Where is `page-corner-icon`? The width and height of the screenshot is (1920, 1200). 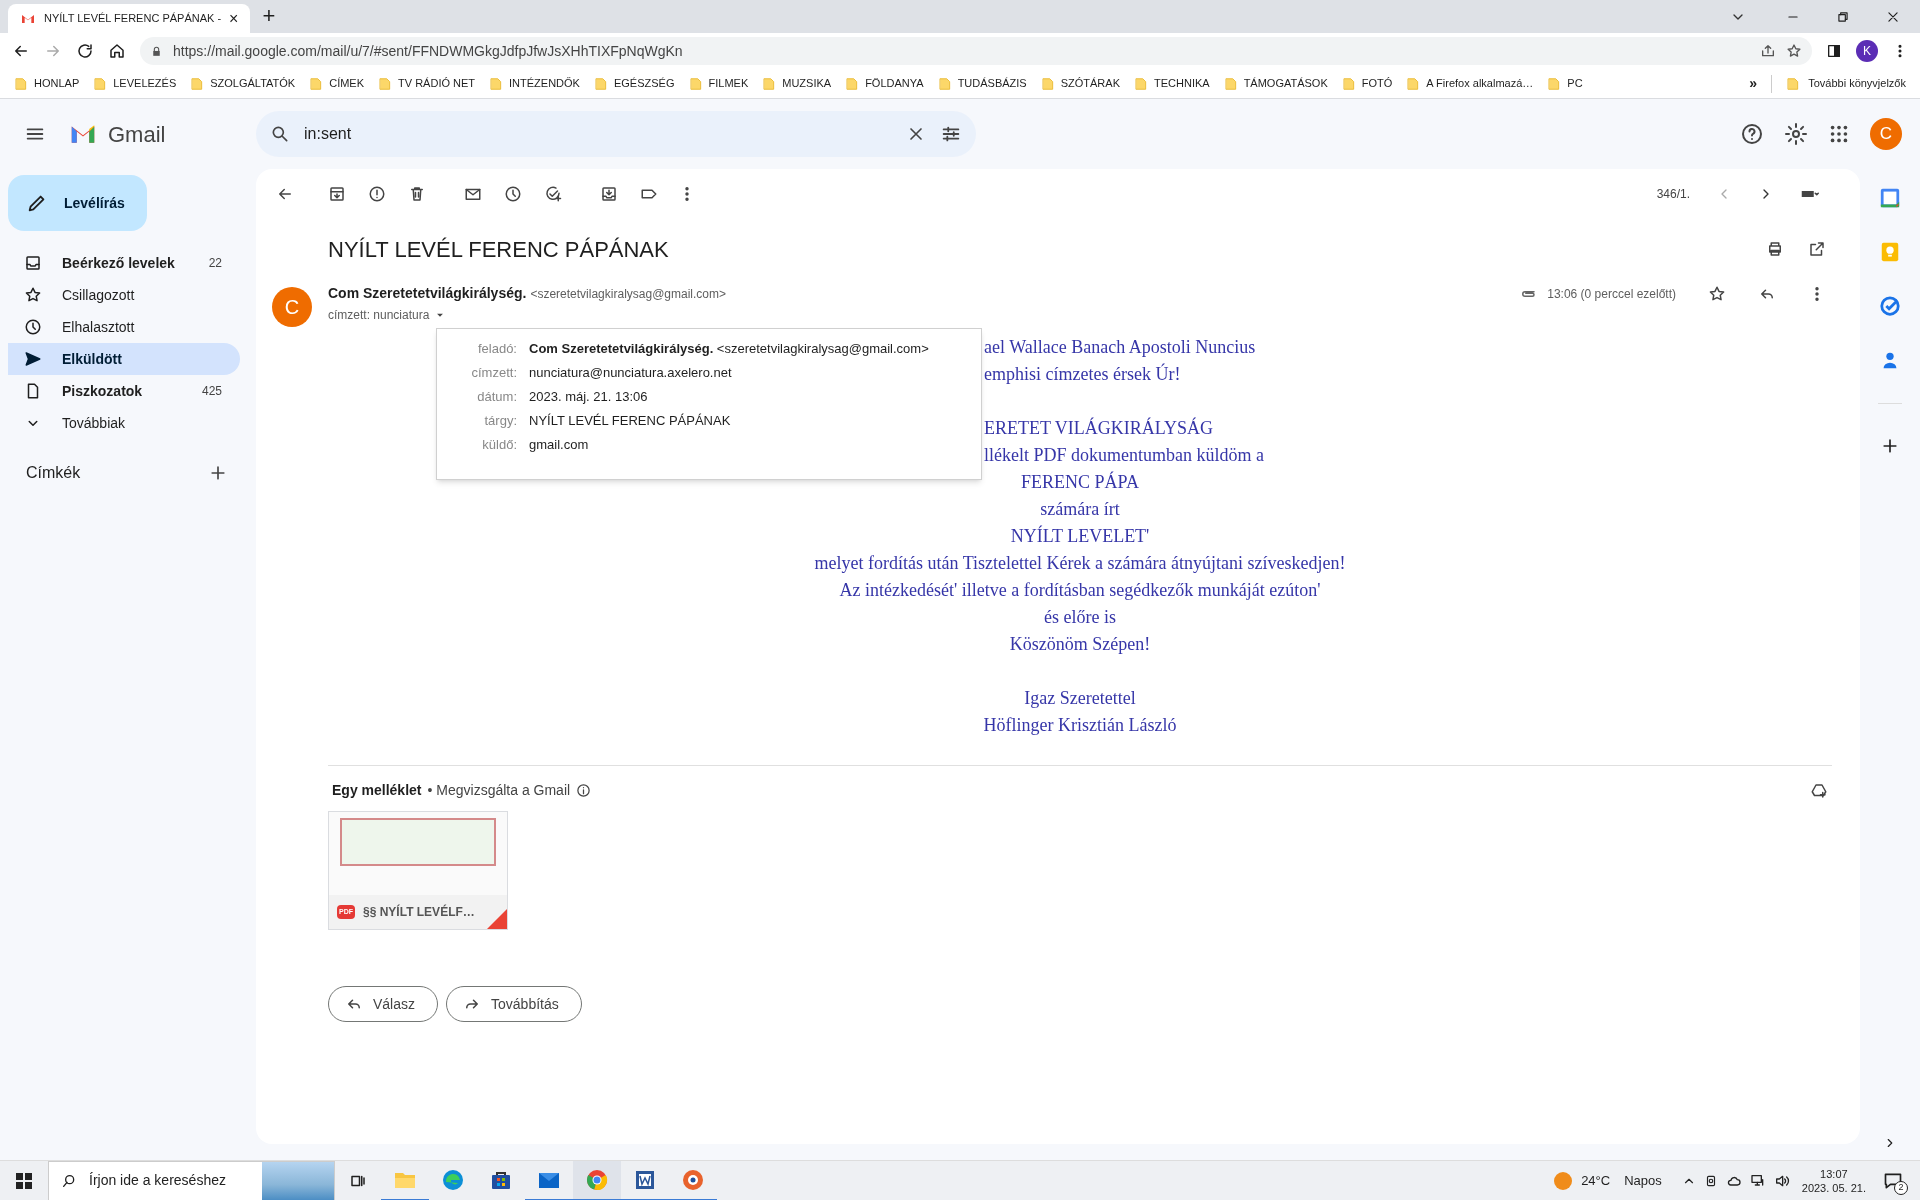 page-corner-icon is located at coordinates (497, 919).